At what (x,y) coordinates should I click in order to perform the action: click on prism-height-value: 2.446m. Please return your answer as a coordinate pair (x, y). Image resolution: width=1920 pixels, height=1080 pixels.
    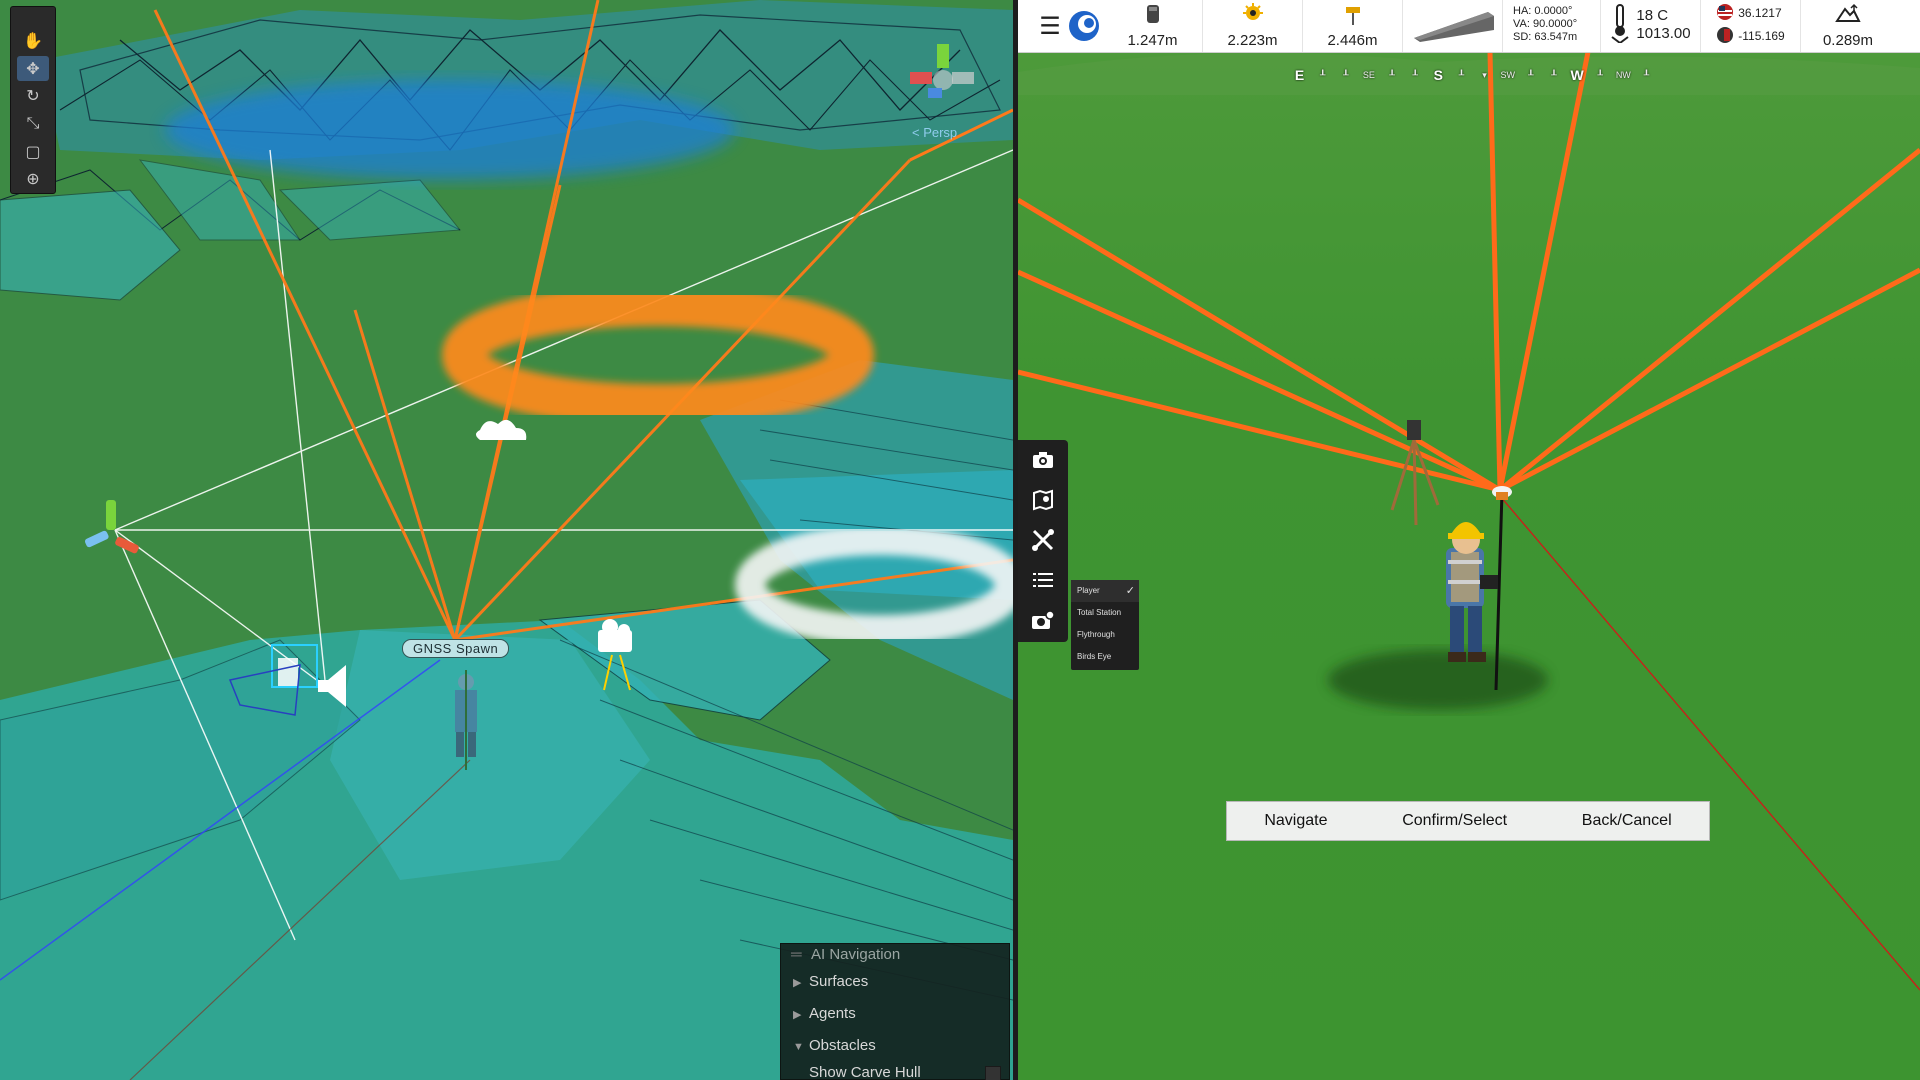
    Looking at the image, I should click on (1352, 40).